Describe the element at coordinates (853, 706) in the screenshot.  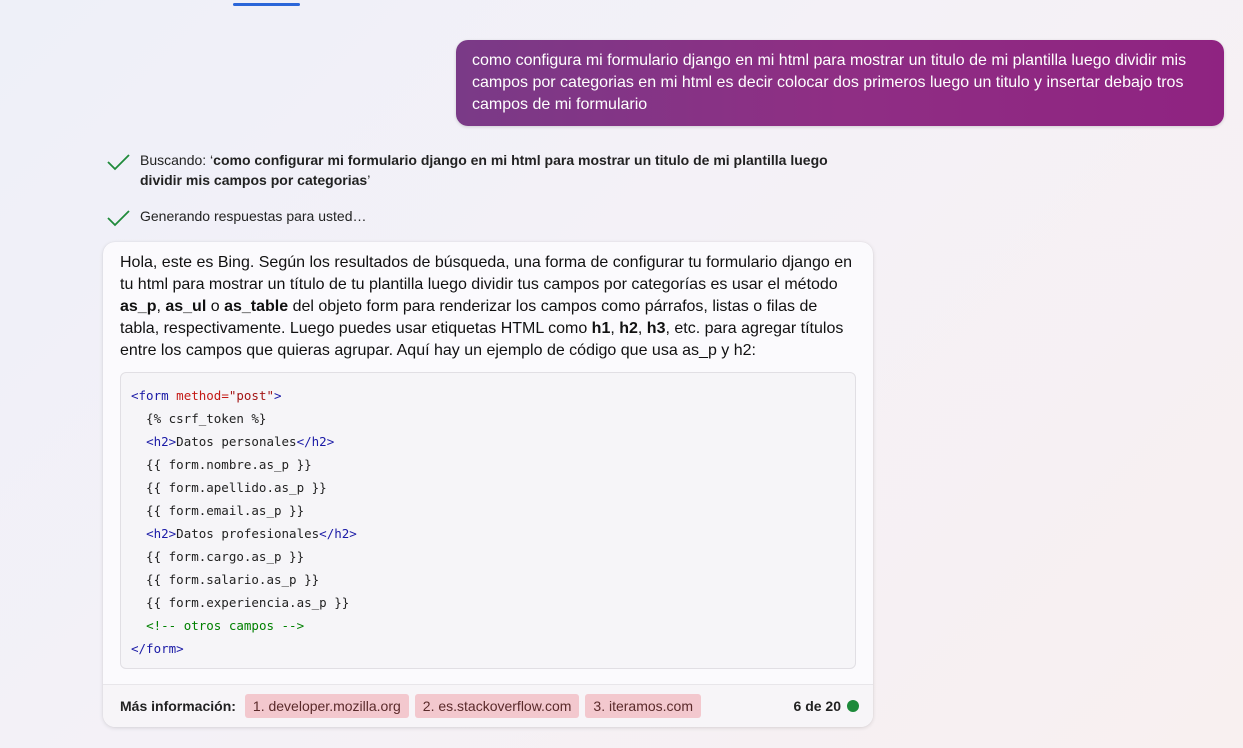
I see `status-dot-icon` at that location.